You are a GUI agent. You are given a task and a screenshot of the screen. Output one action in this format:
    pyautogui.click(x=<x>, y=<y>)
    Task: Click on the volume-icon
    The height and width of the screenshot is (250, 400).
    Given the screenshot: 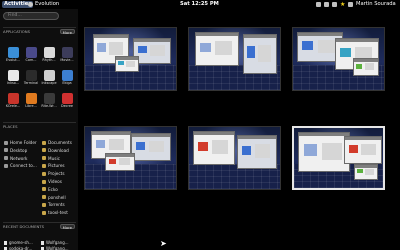 What is the action you would take?
    pyautogui.click(x=334, y=4)
    